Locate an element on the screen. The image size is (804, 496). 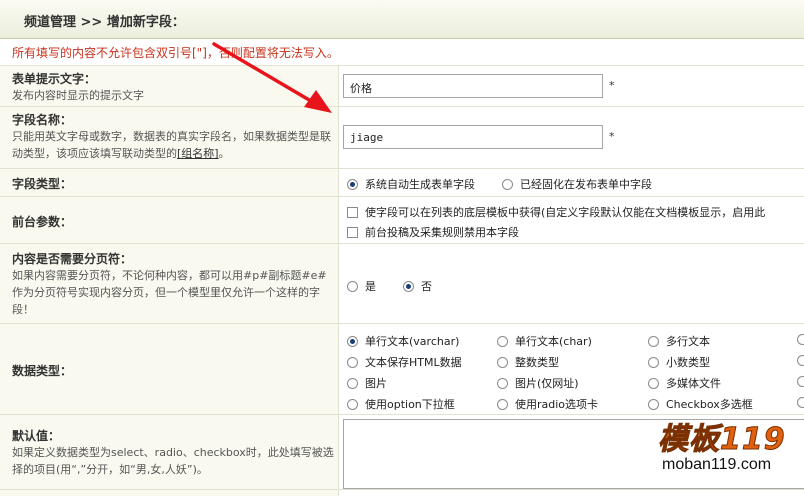
watermark-logo: 模板119 moban119.com is located at coordinates (731, 450).